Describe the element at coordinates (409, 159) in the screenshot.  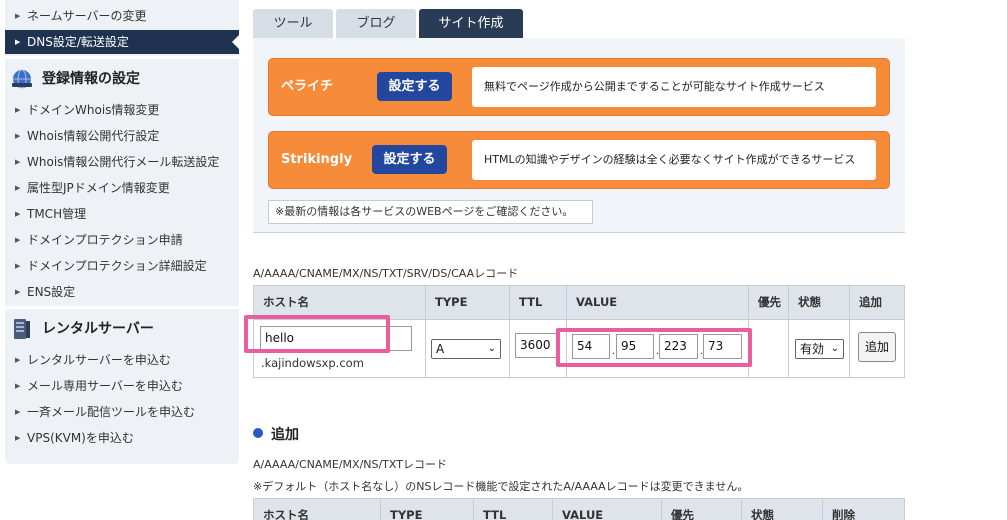
I see `strikingly-setup-button: 設定する` at that location.